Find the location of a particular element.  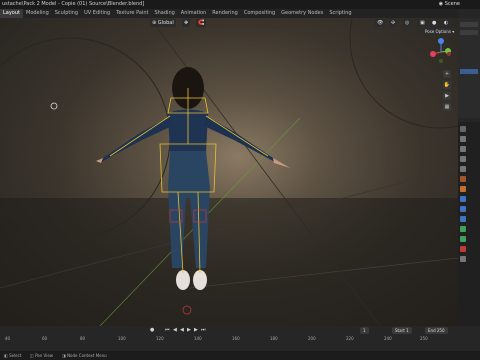

pose-options-dropdown: Pose Options ▾ is located at coordinates (440, 31).